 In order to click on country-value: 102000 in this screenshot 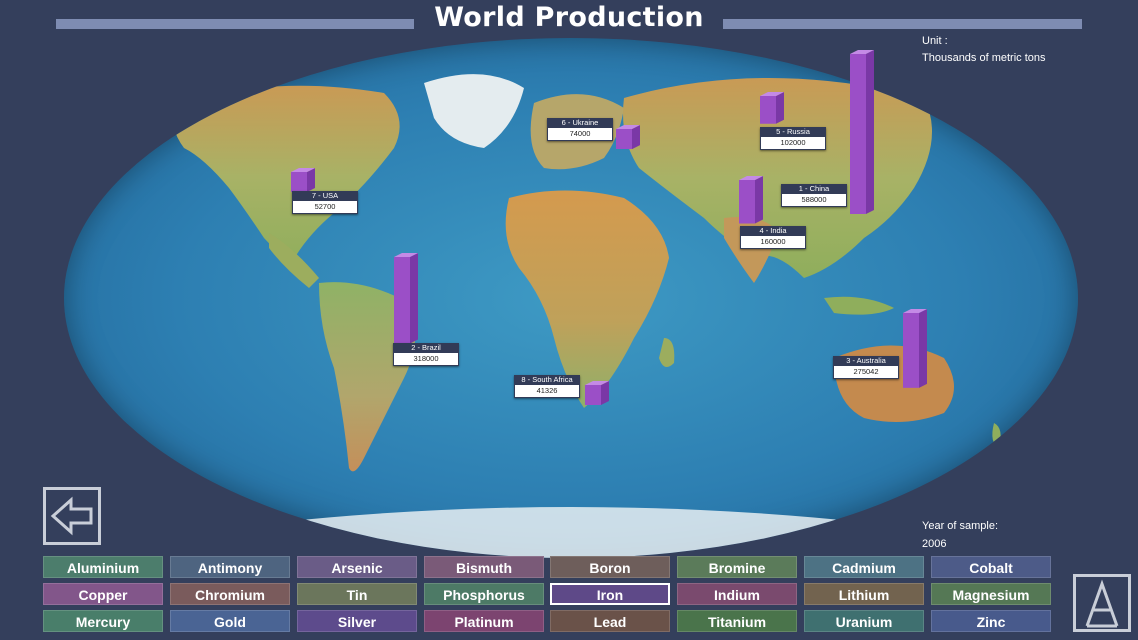, I will do `click(793, 143)`.